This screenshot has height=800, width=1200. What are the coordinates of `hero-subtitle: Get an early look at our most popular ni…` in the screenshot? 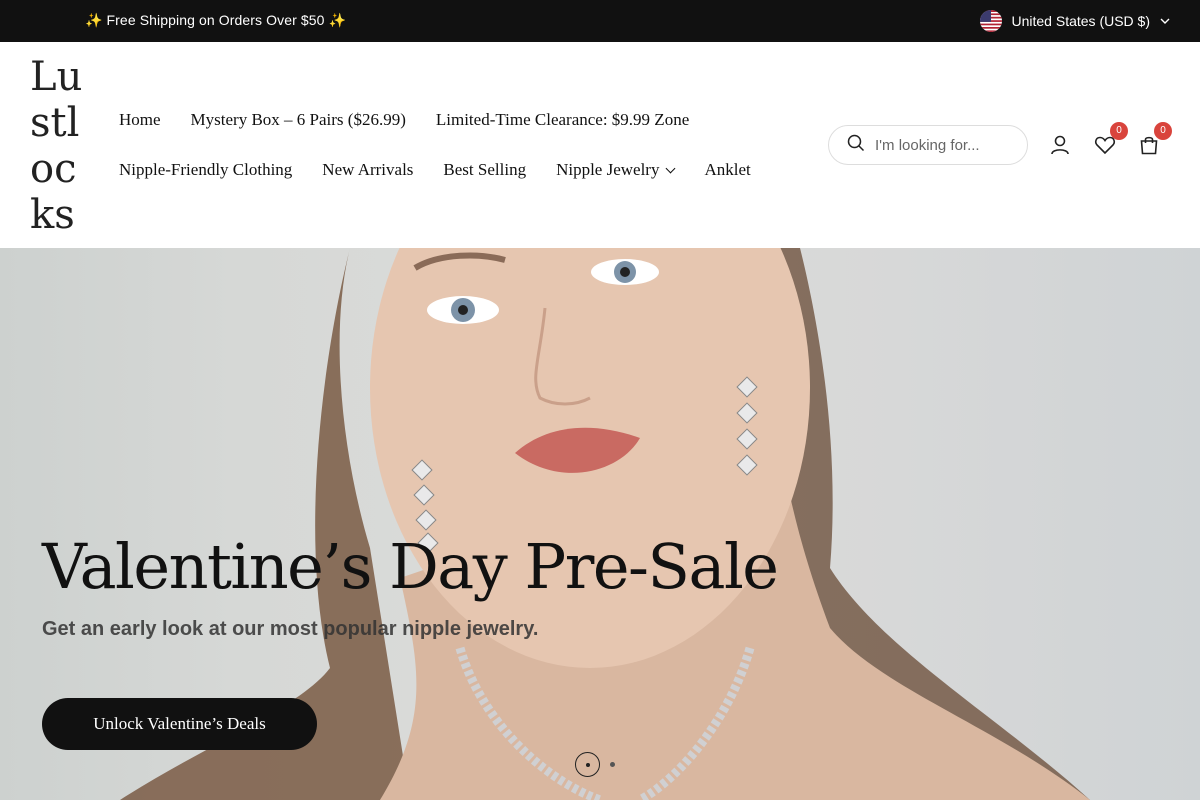 It's located at (290, 629).